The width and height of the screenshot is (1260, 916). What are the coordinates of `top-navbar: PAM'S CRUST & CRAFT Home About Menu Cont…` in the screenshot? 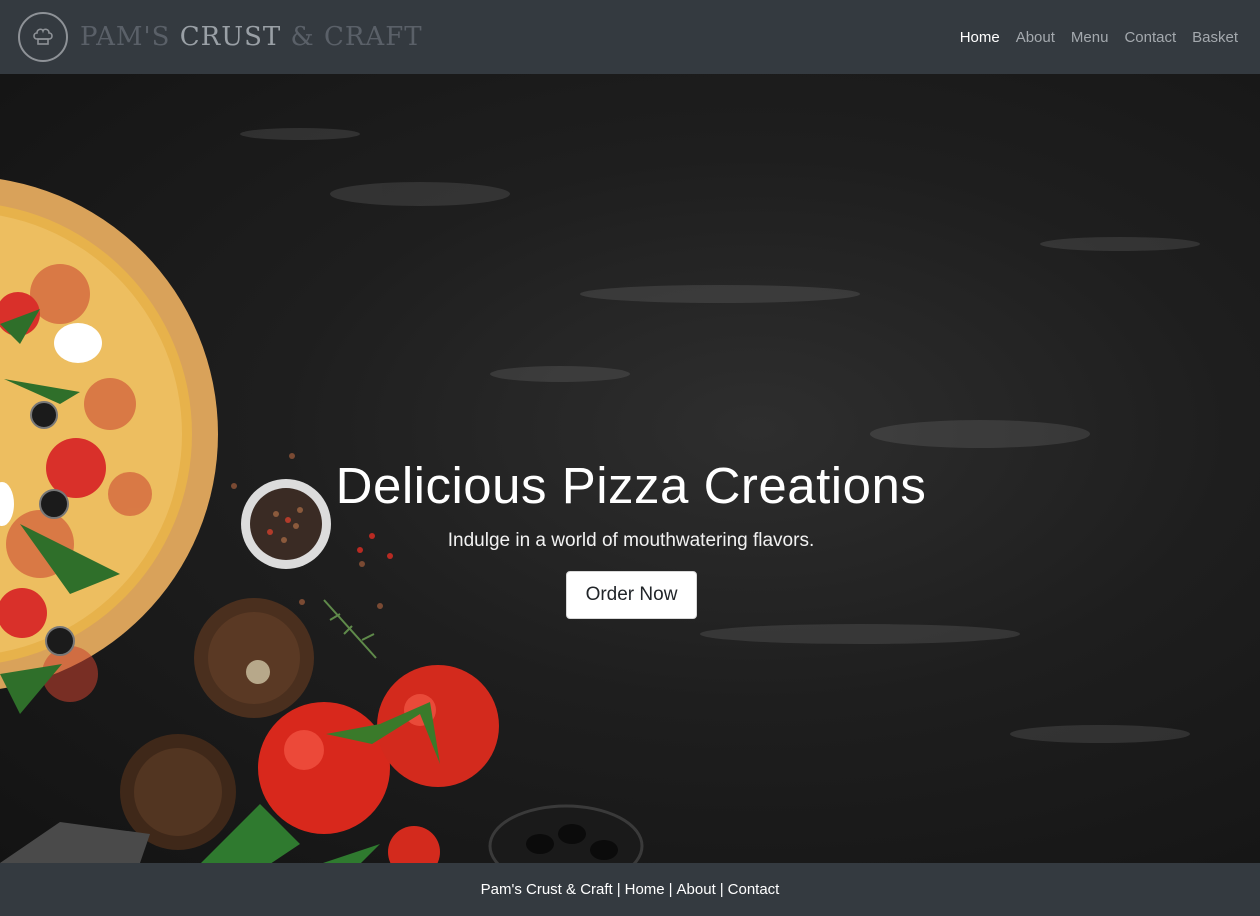 It's located at (630, 37).